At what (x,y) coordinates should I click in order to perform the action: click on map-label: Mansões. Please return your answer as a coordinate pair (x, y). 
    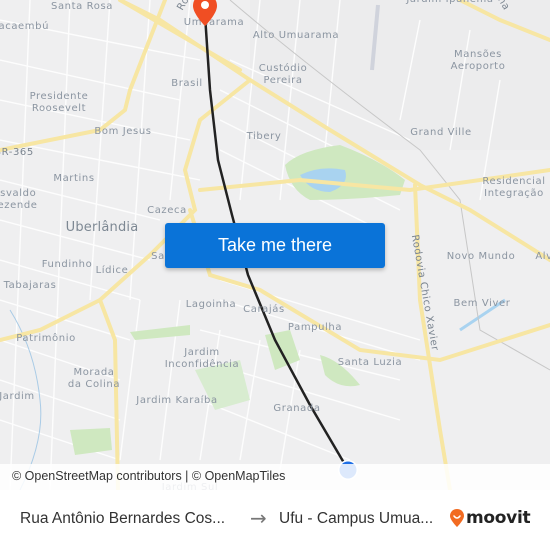
    Looking at the image, I should click on (478, 54).